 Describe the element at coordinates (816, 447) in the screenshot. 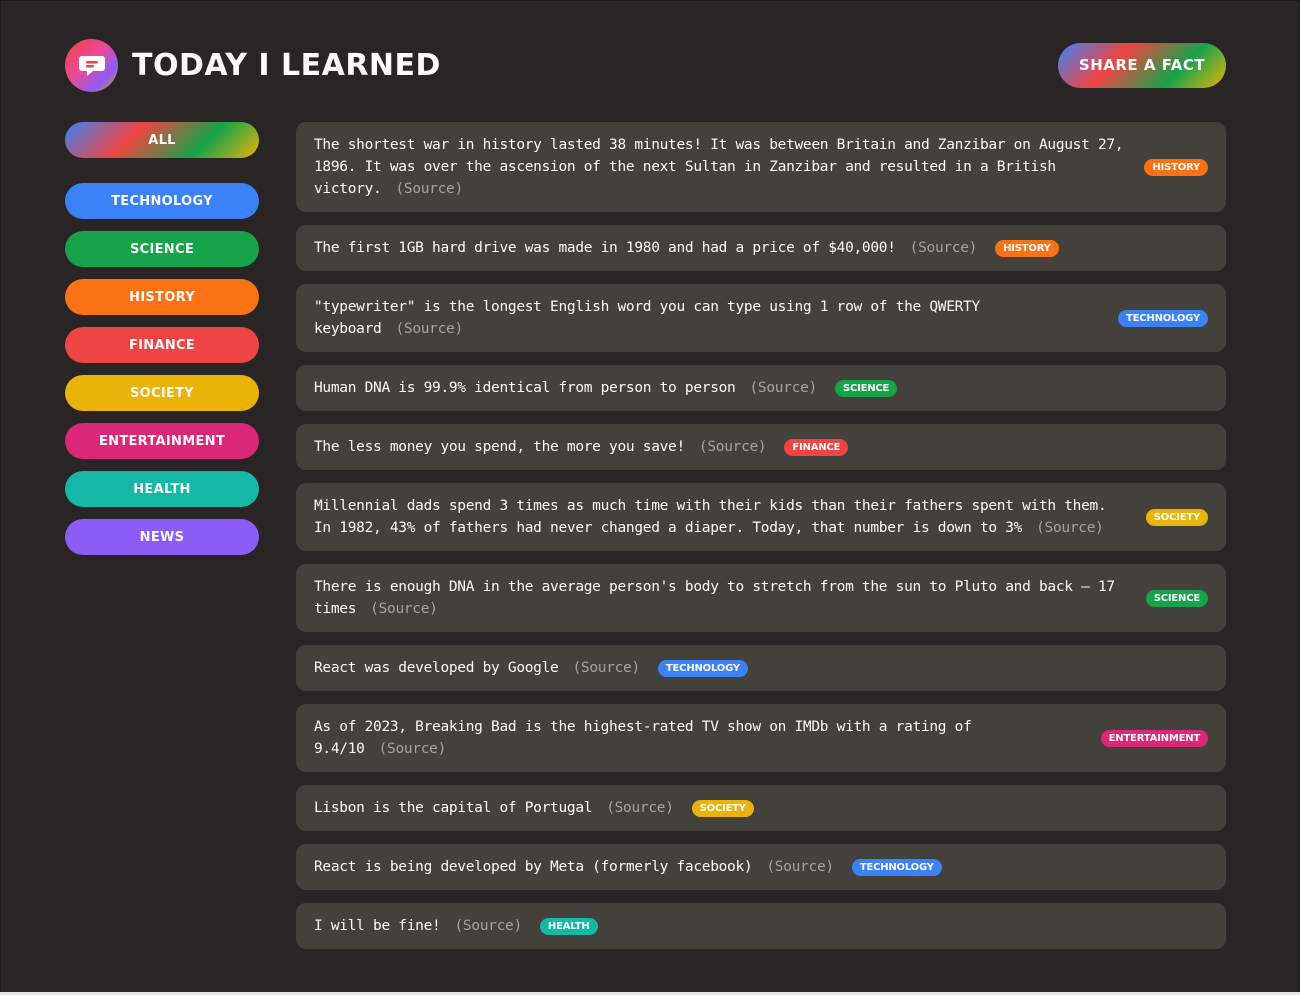

I see `category-tag: Finance` at that location.